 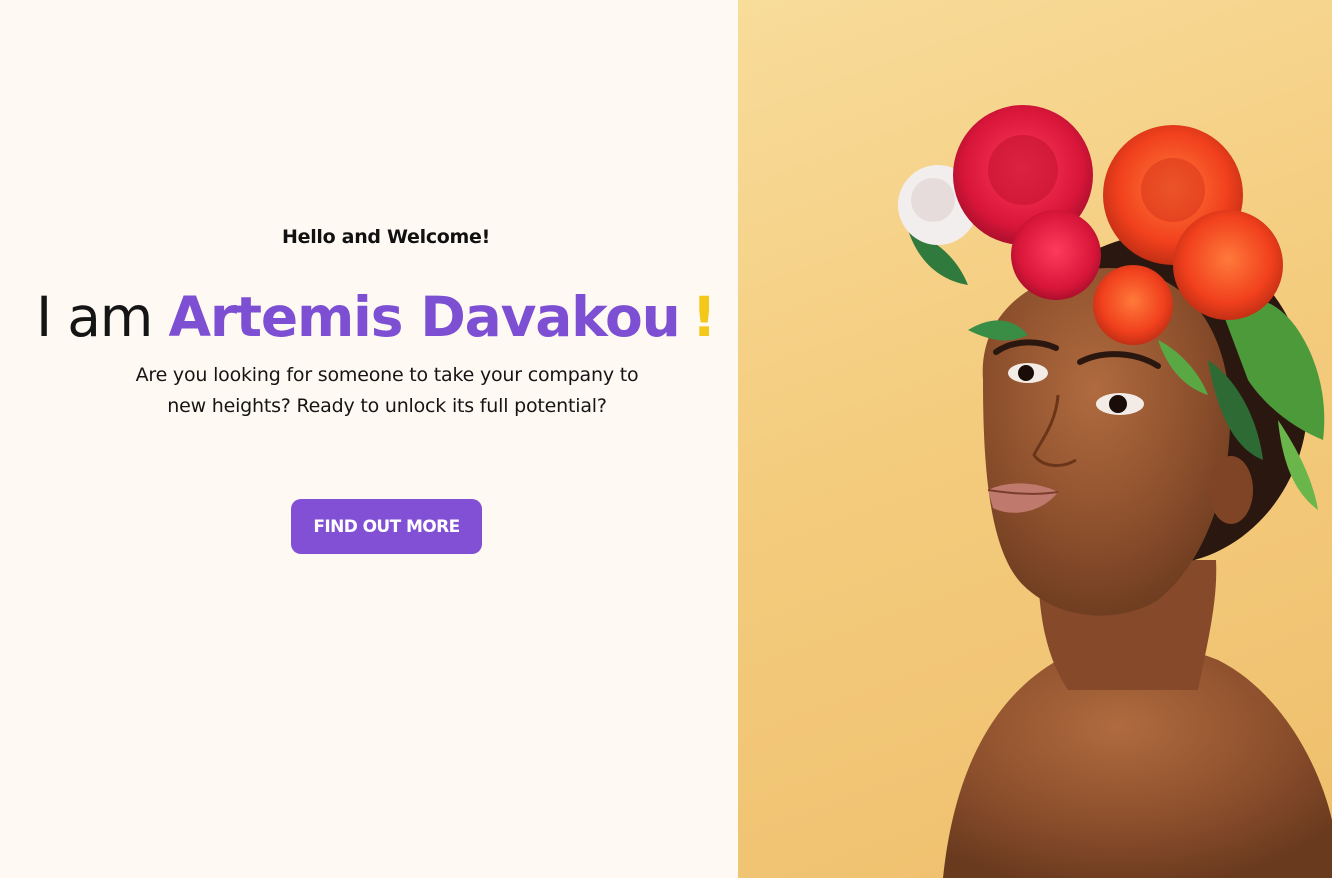 What do you see at coordinates (102, 317) in the screenshot?
I see `headline-prefix: I am` at bounding box center [102, 317].